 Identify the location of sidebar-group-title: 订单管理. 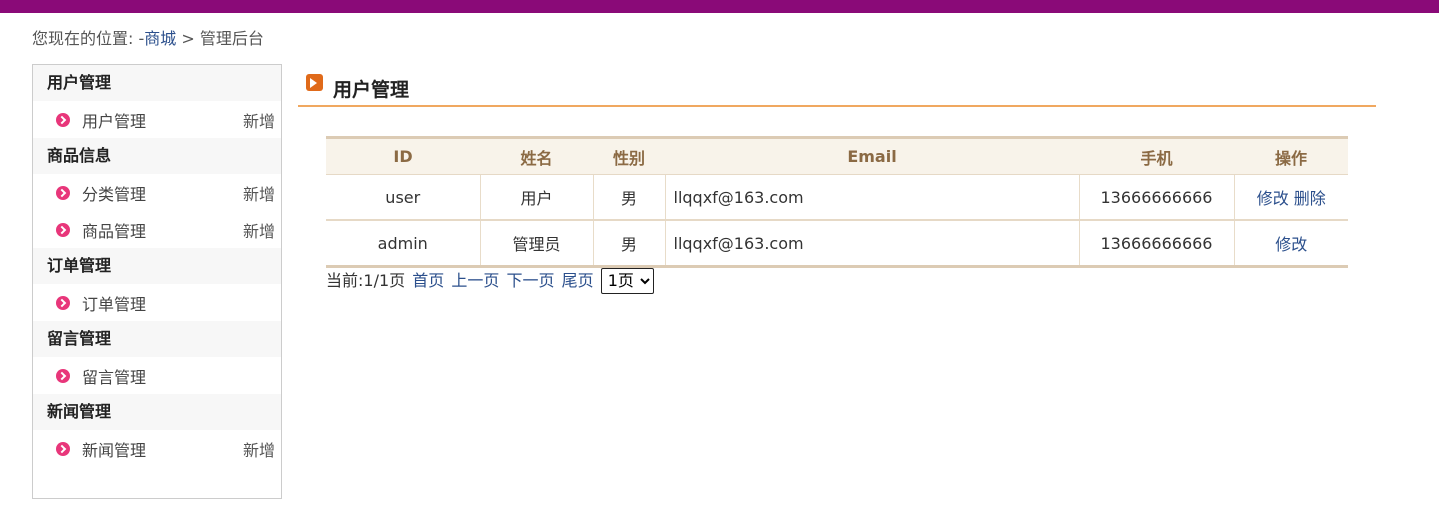
(157, 266).